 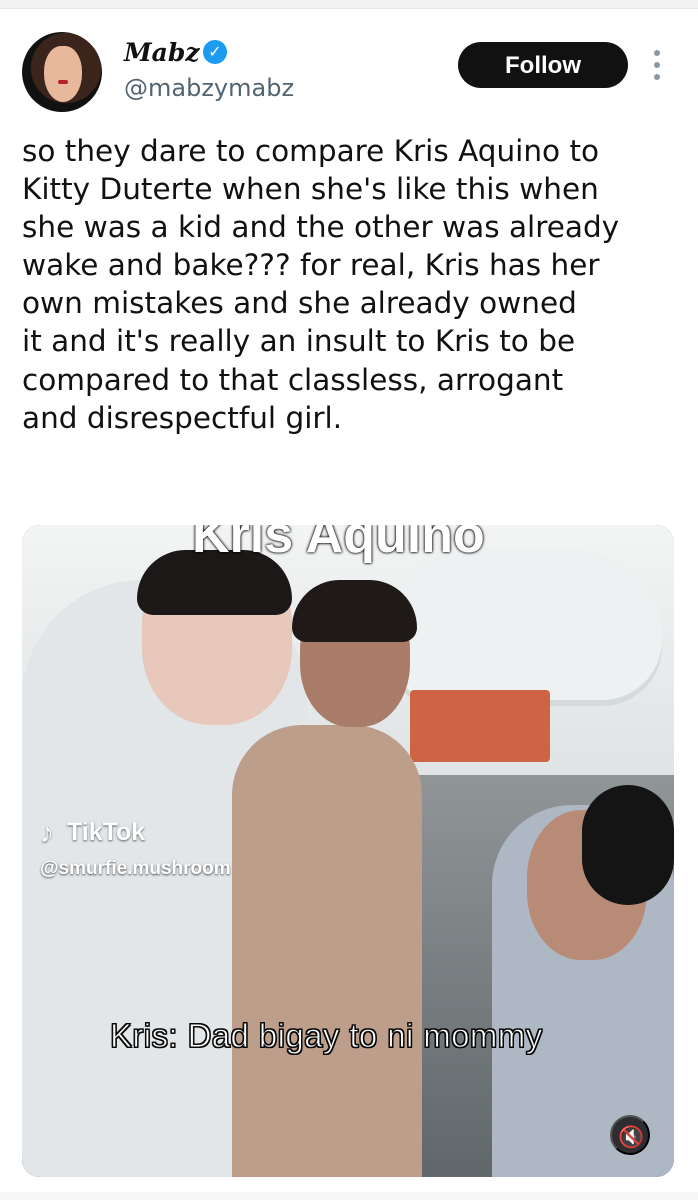 What do you see at coordinates (106, 832) in the screenshot?
I see `tiktok-brand: TikTok` at bounding box center [106, 832].